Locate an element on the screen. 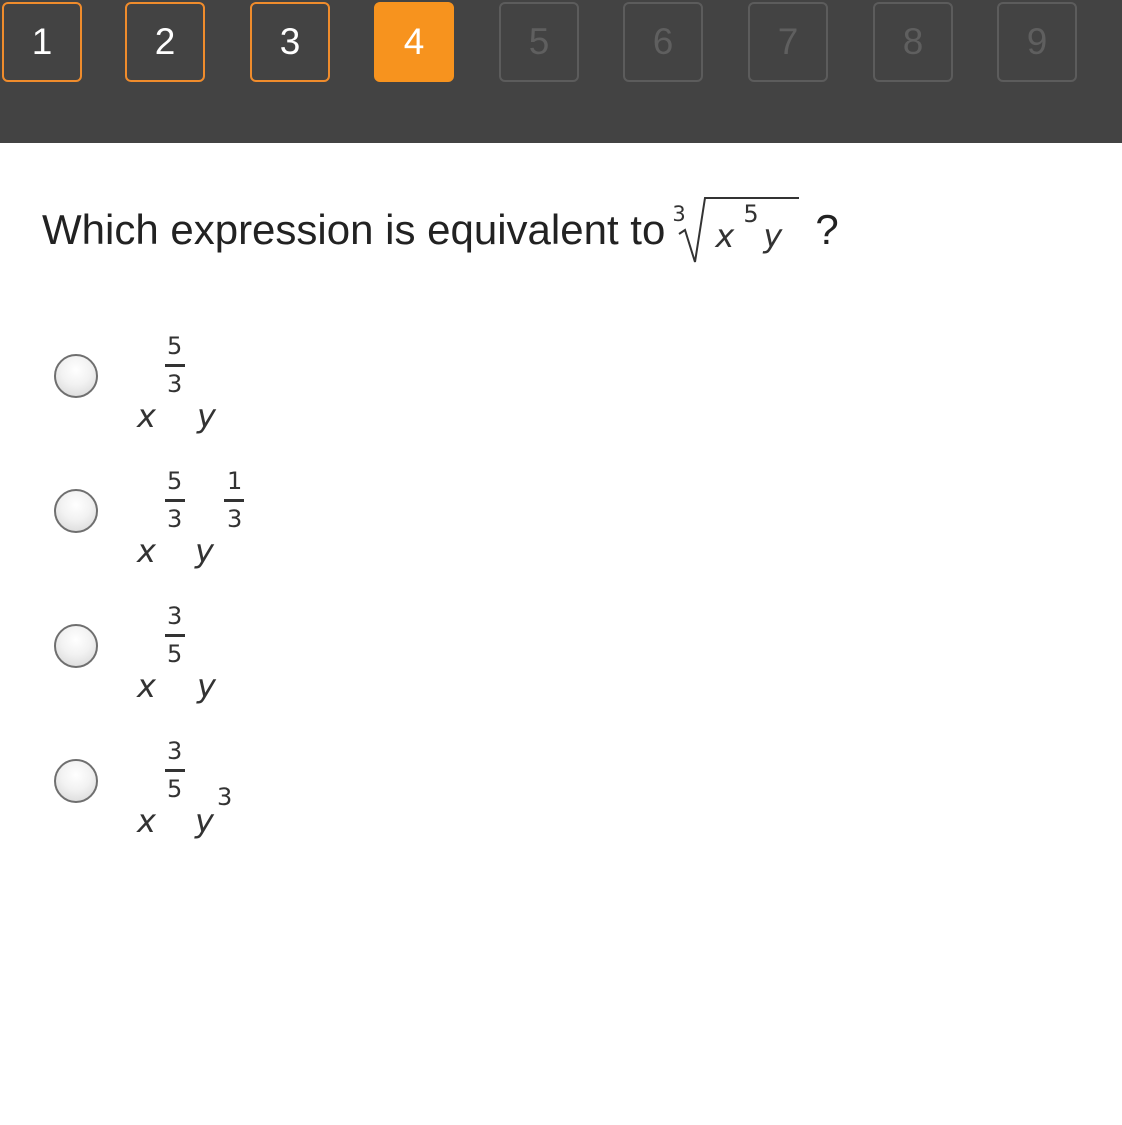 This screenshot has width=1122, height=1125. variable-exponent-denominator: 3 is located at coordinates (235, 519).